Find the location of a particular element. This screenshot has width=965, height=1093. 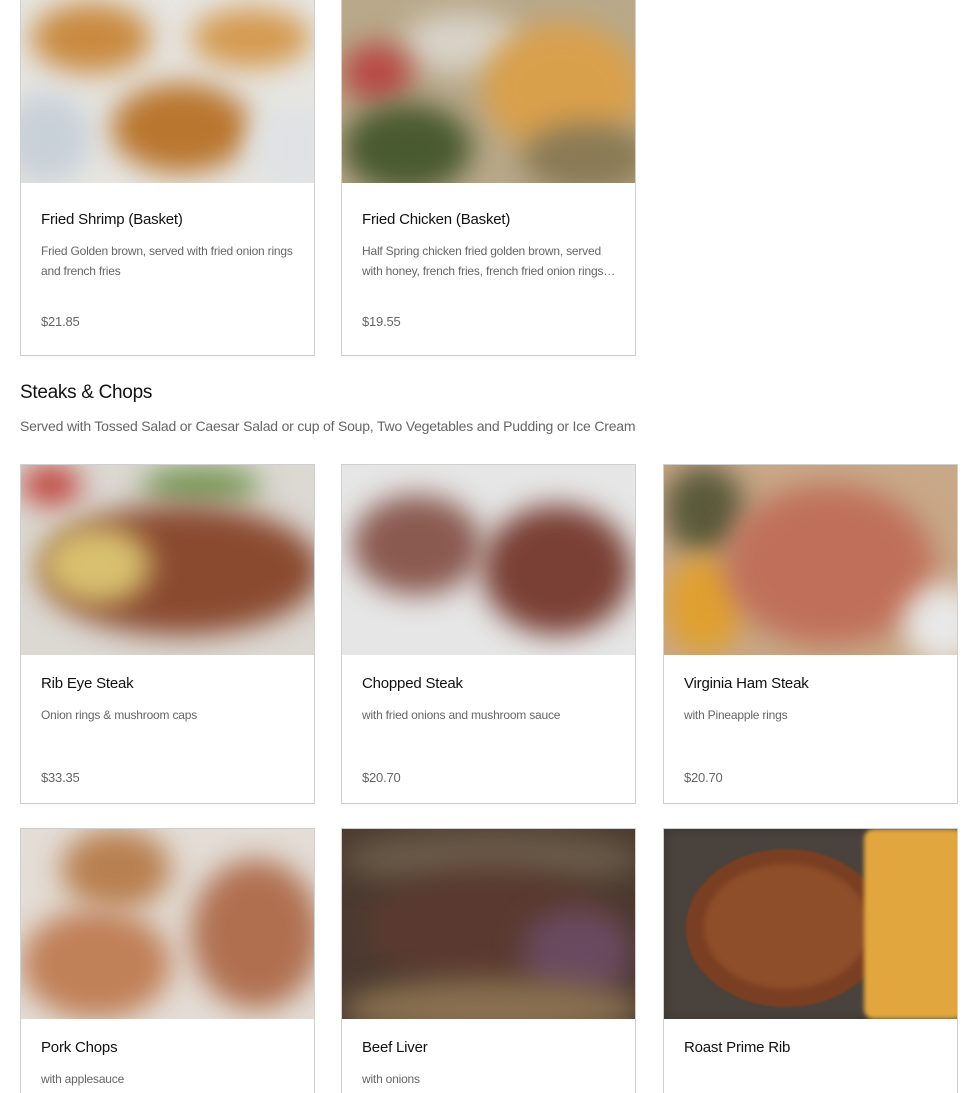

menu-item-name: Rib Eye Steak is located at coordinates (87, 683).